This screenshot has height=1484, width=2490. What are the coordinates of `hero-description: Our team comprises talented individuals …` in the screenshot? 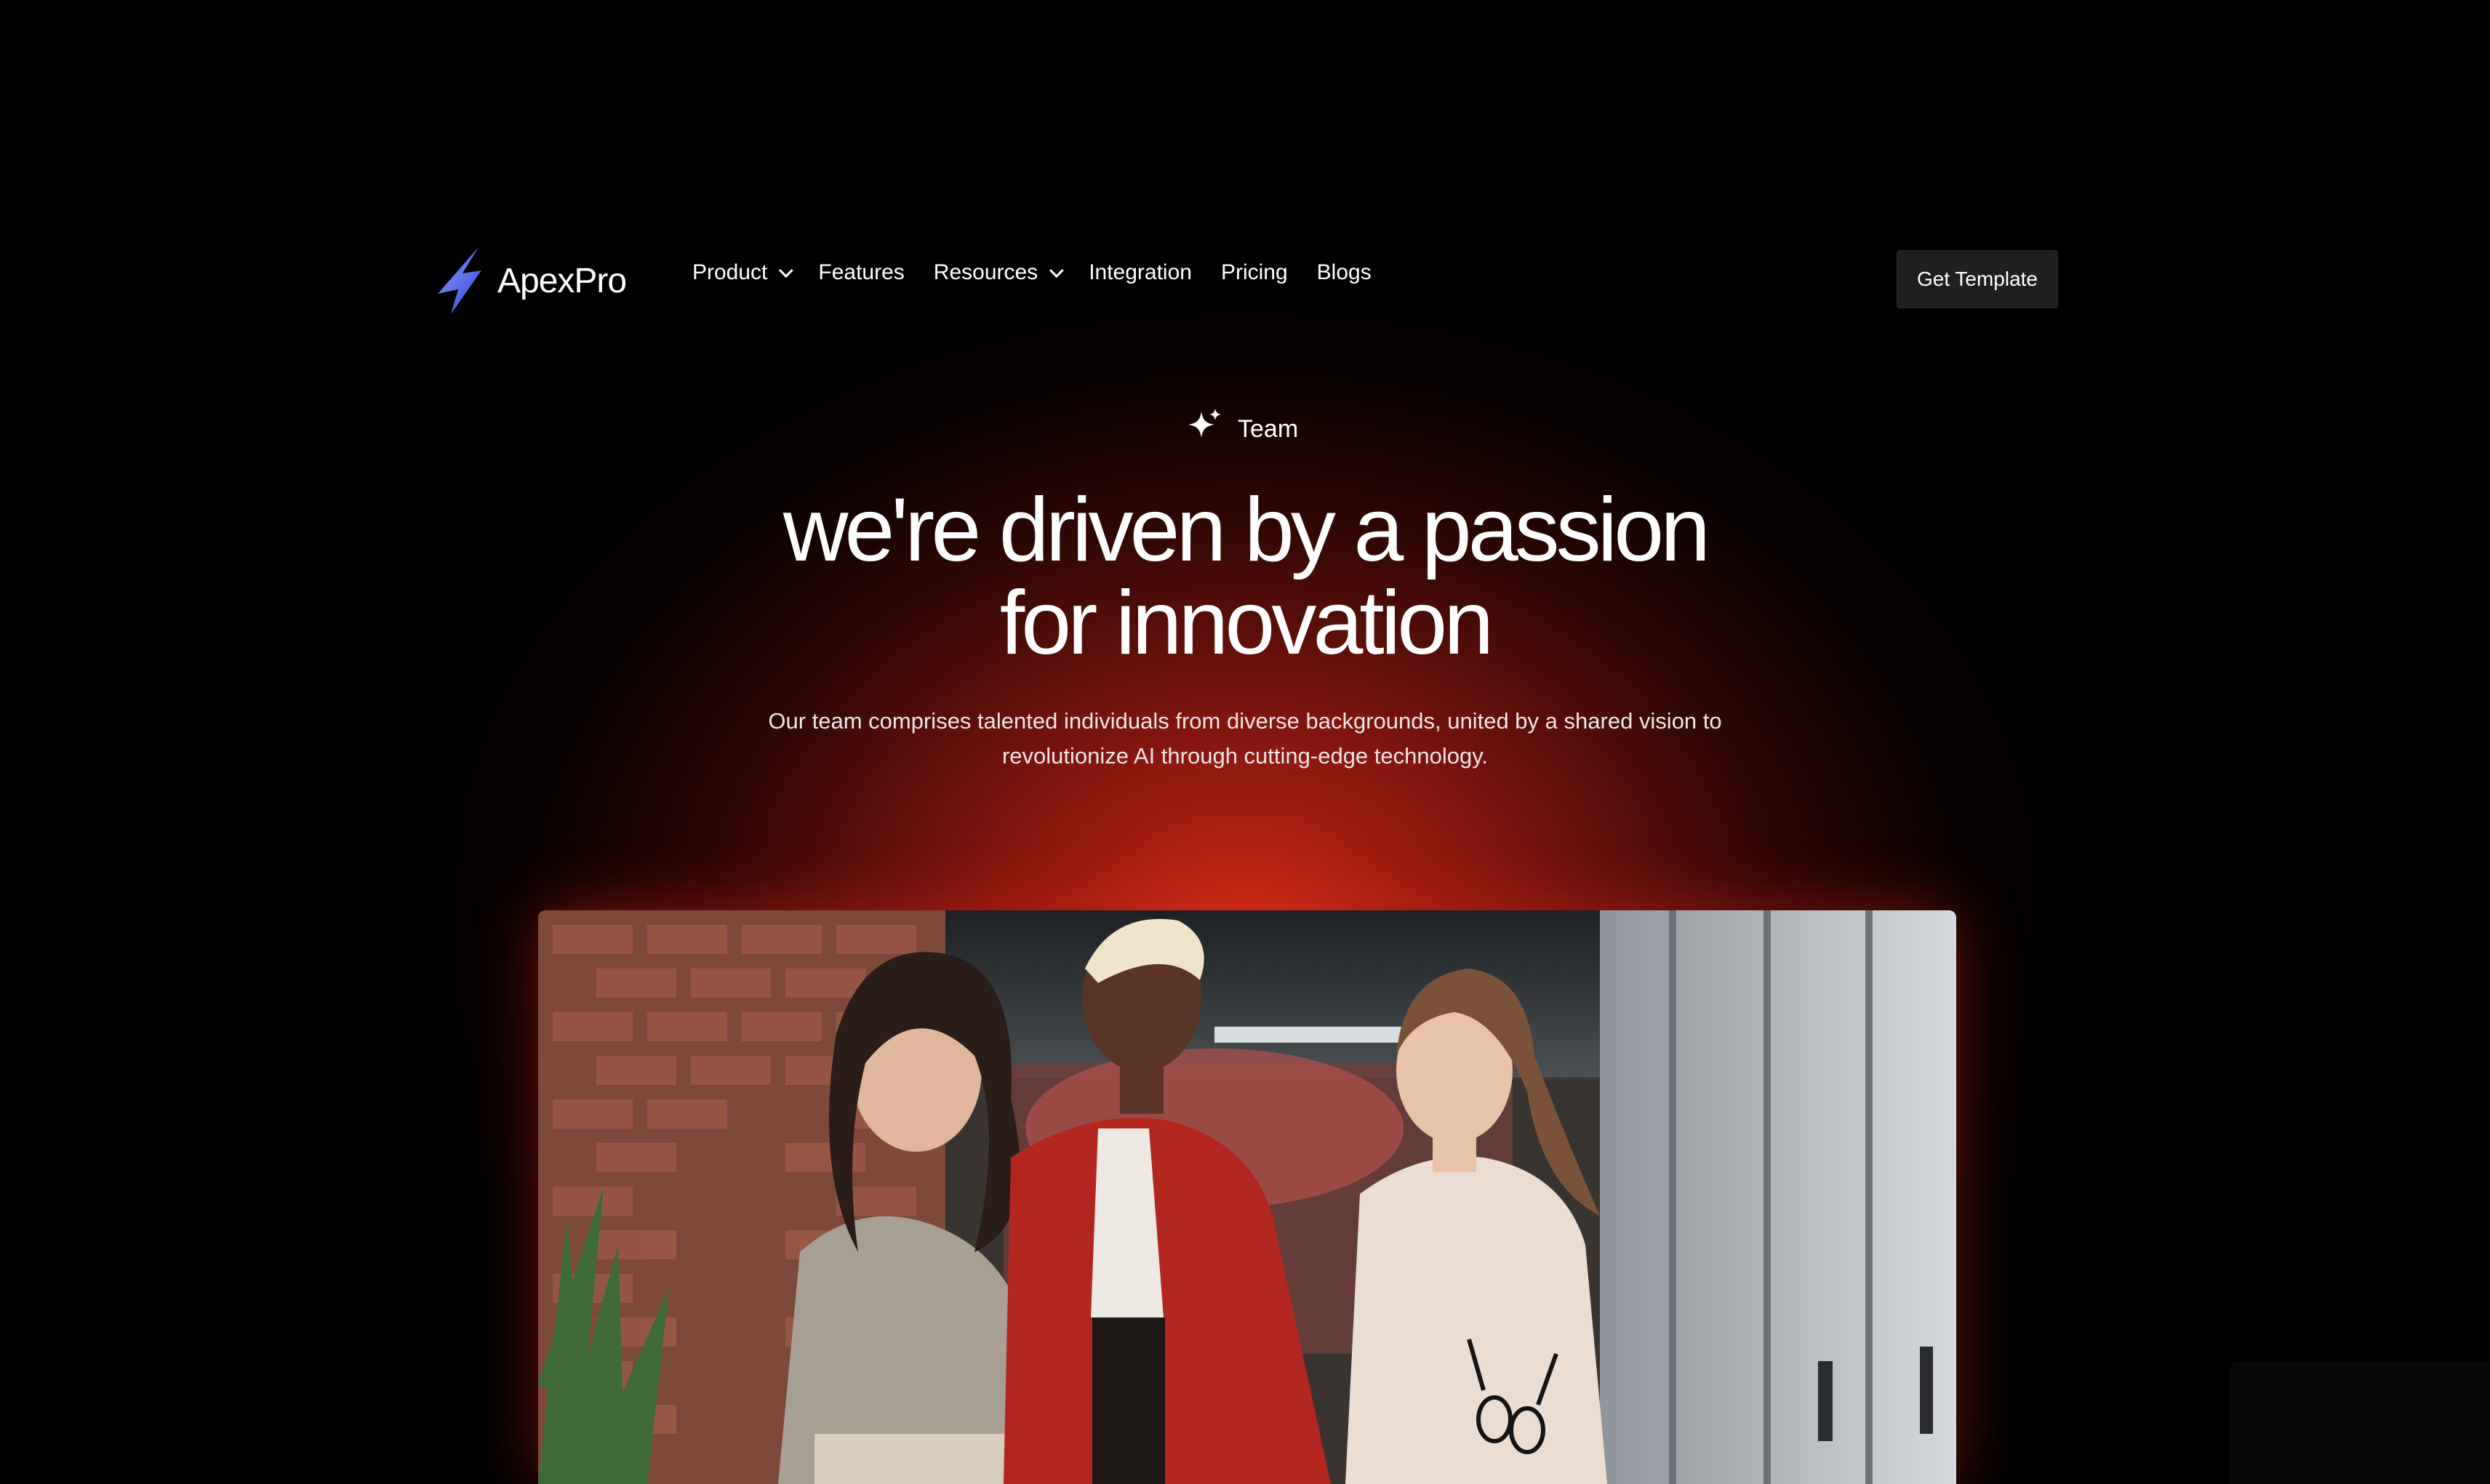 It's located at (1245, 739).